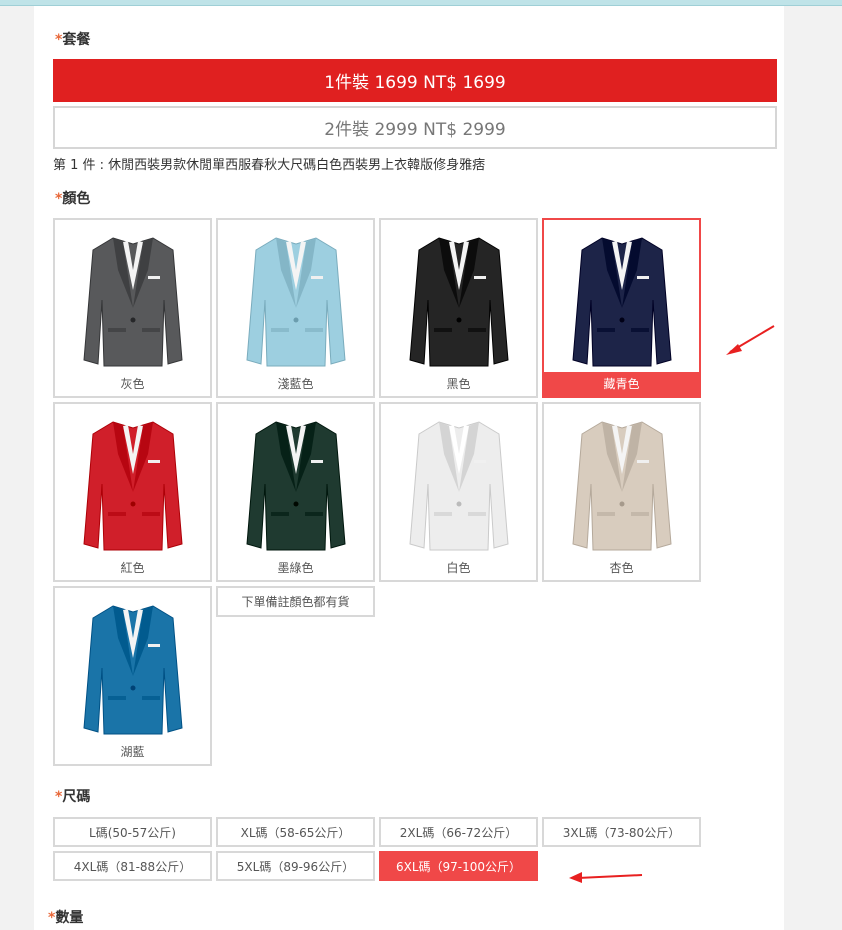 The image size is (842, 930). I want to click on annotation-arrow-size, so click(606, 877).